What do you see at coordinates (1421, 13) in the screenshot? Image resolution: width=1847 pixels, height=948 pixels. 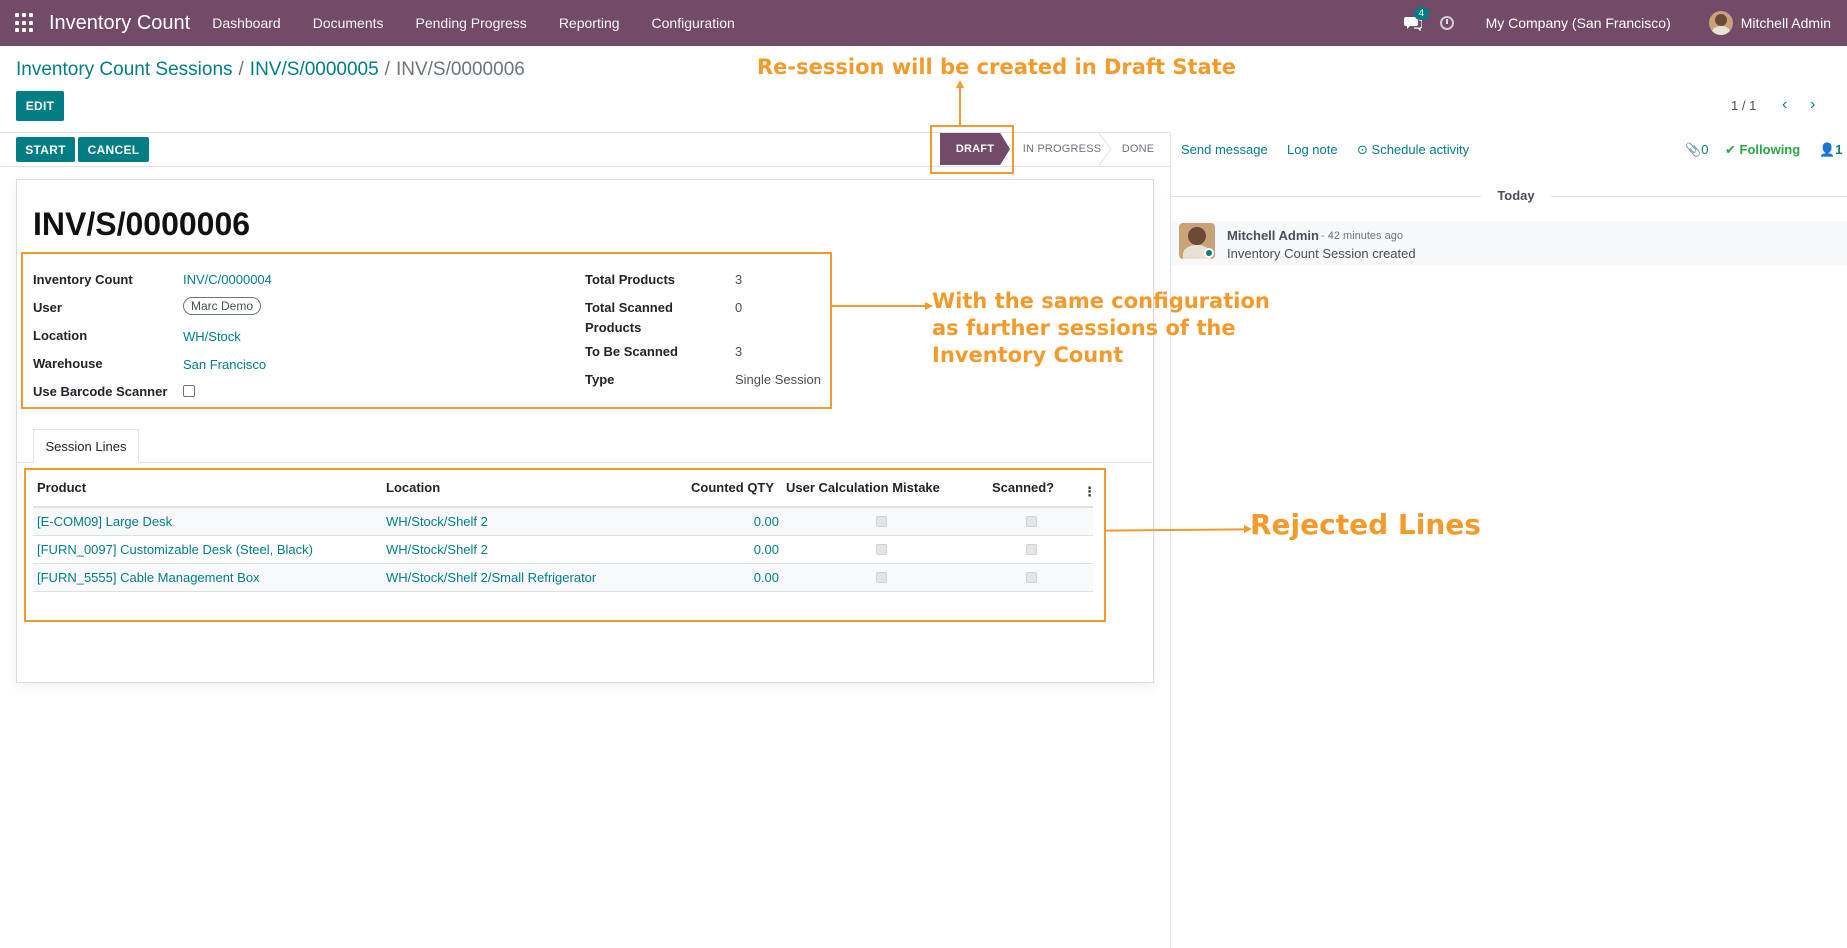 I see `chat-count-badge: 4` at bounding box center [1421, 13].